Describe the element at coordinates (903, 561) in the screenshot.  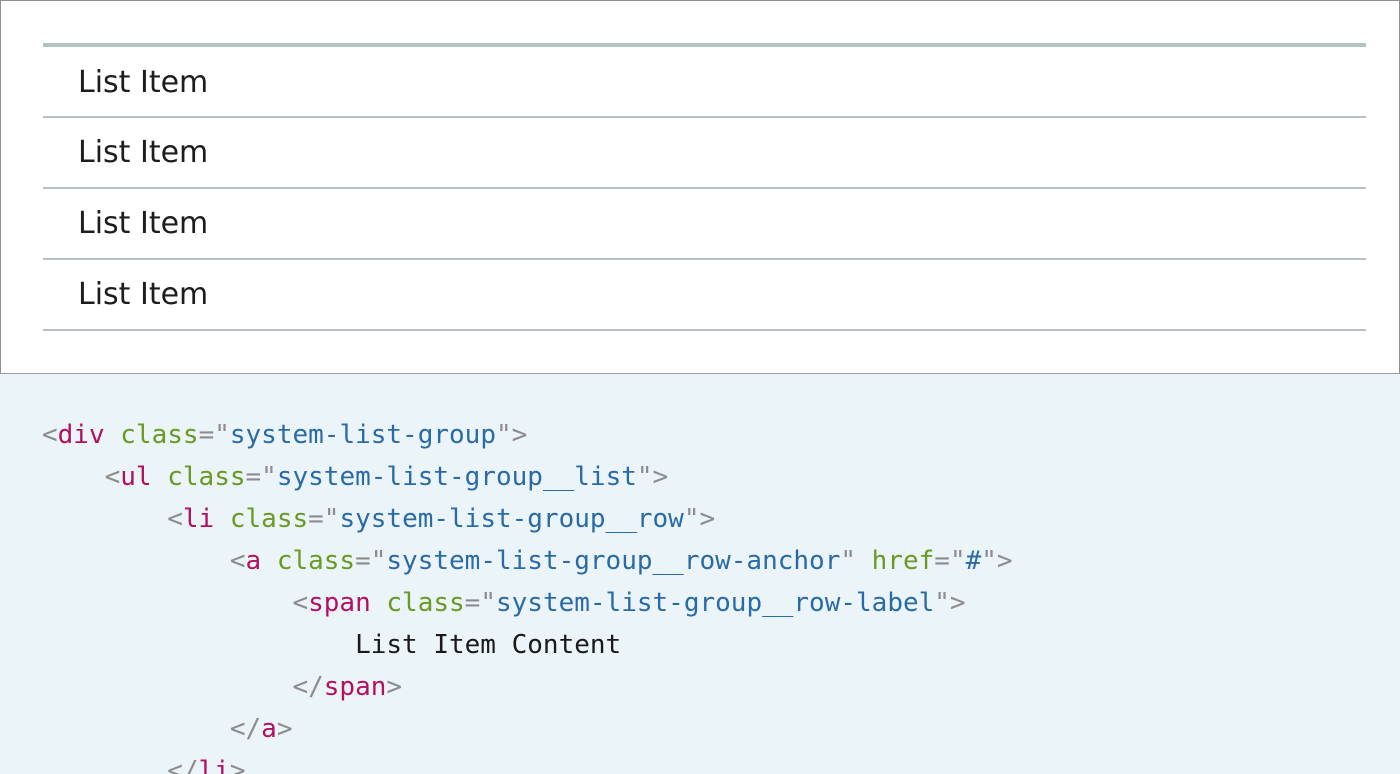
I see `code-token-attr: href` at that location.